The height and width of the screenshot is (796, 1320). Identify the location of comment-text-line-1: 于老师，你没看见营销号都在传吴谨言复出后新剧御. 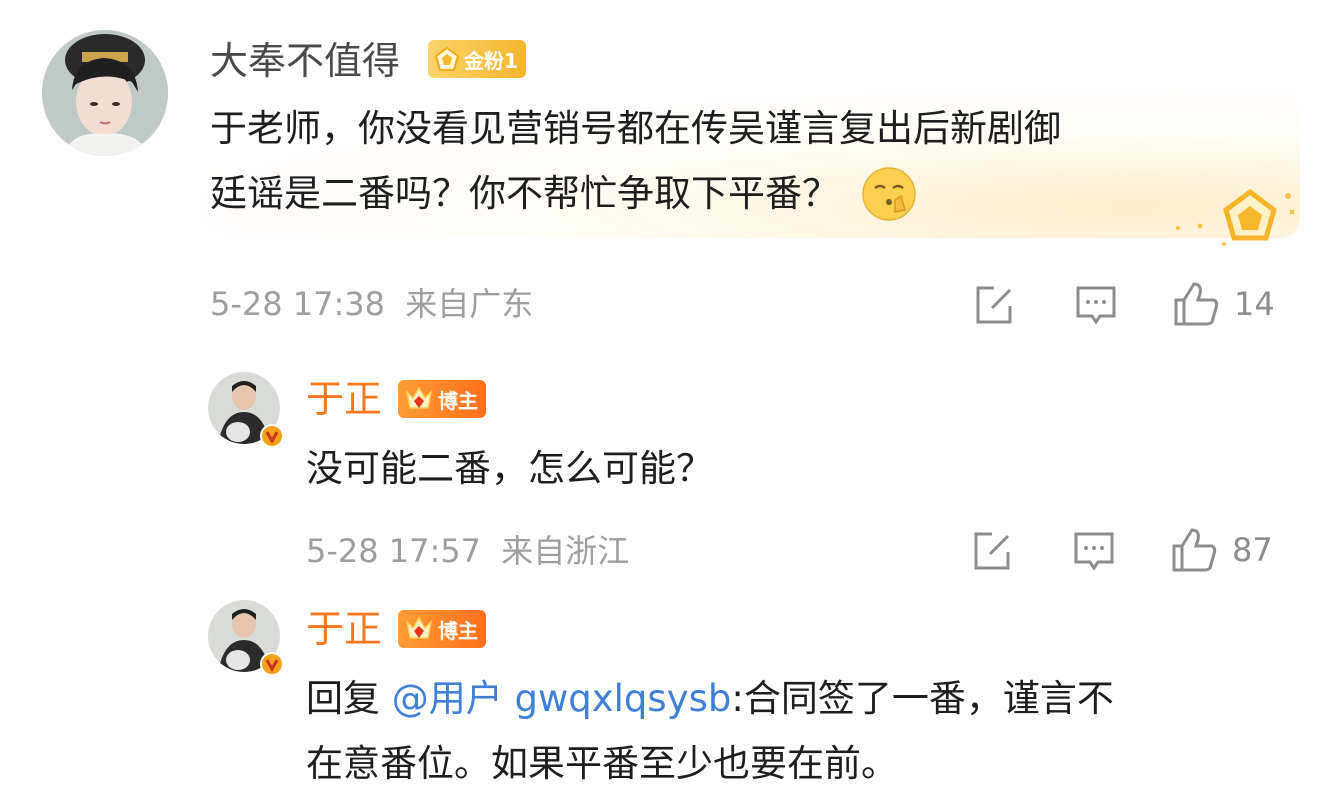
(635, 128).